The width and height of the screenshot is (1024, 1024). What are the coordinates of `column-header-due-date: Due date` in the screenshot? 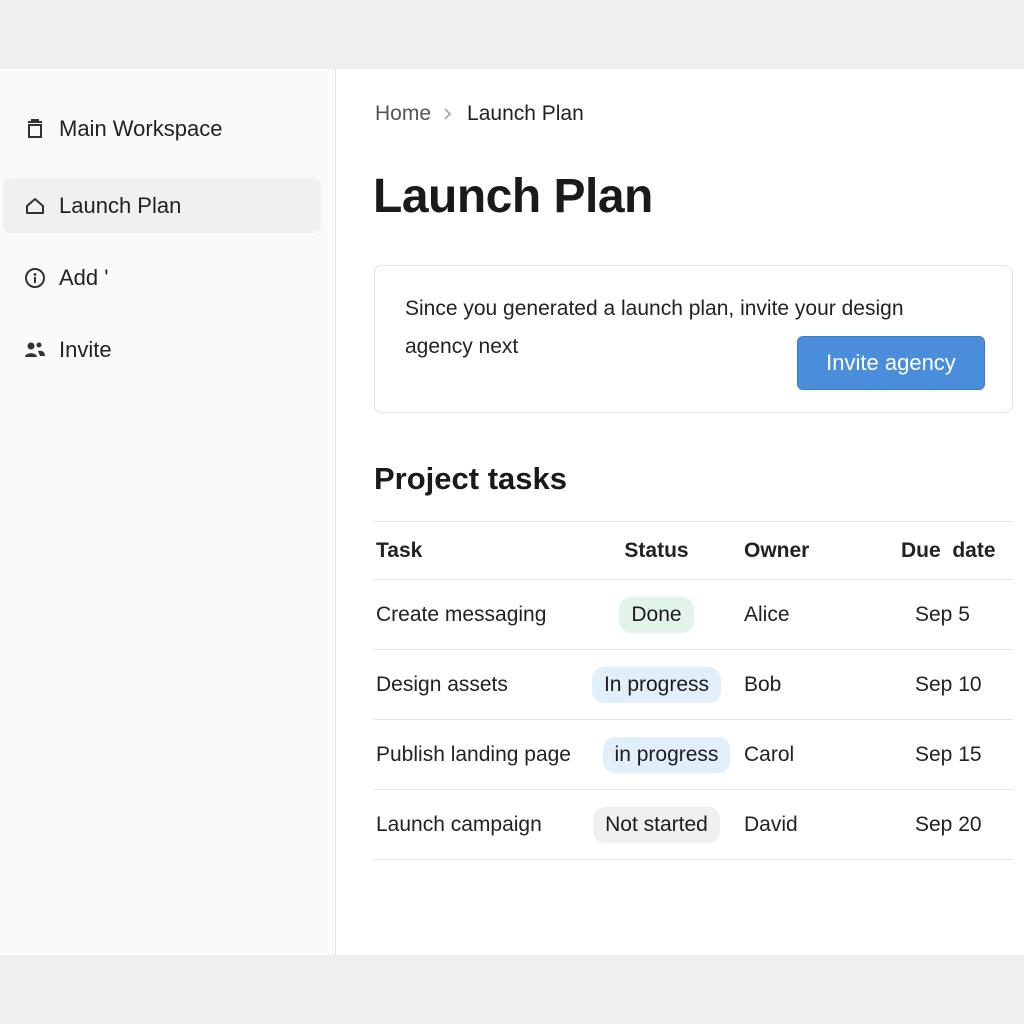 It's located at (948, 550).